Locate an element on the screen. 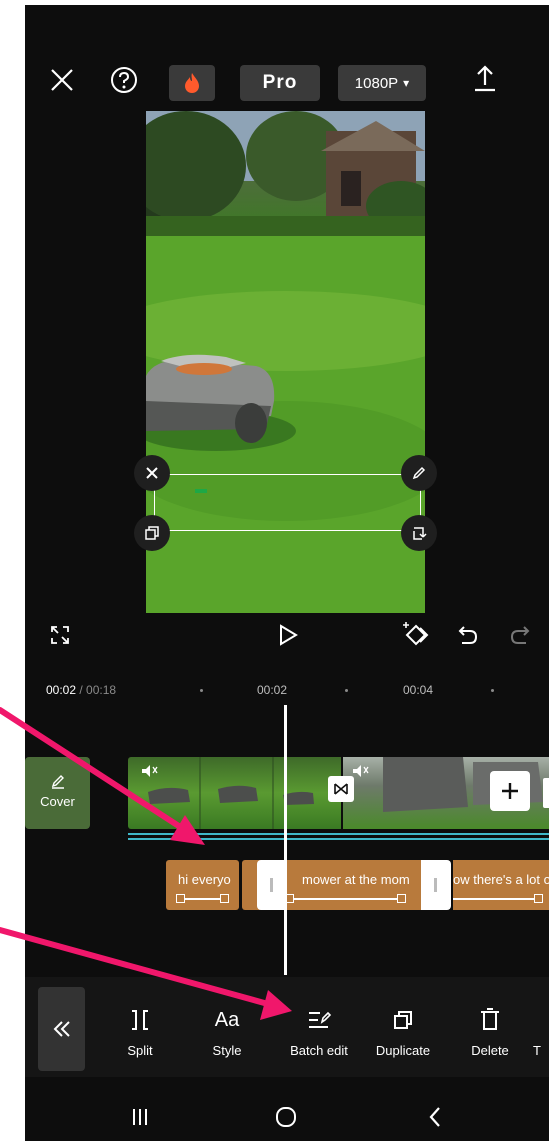 Image resolution: width=551 pixels, height=1141 pixels. fire-icon is located at coordinates (192, 83).